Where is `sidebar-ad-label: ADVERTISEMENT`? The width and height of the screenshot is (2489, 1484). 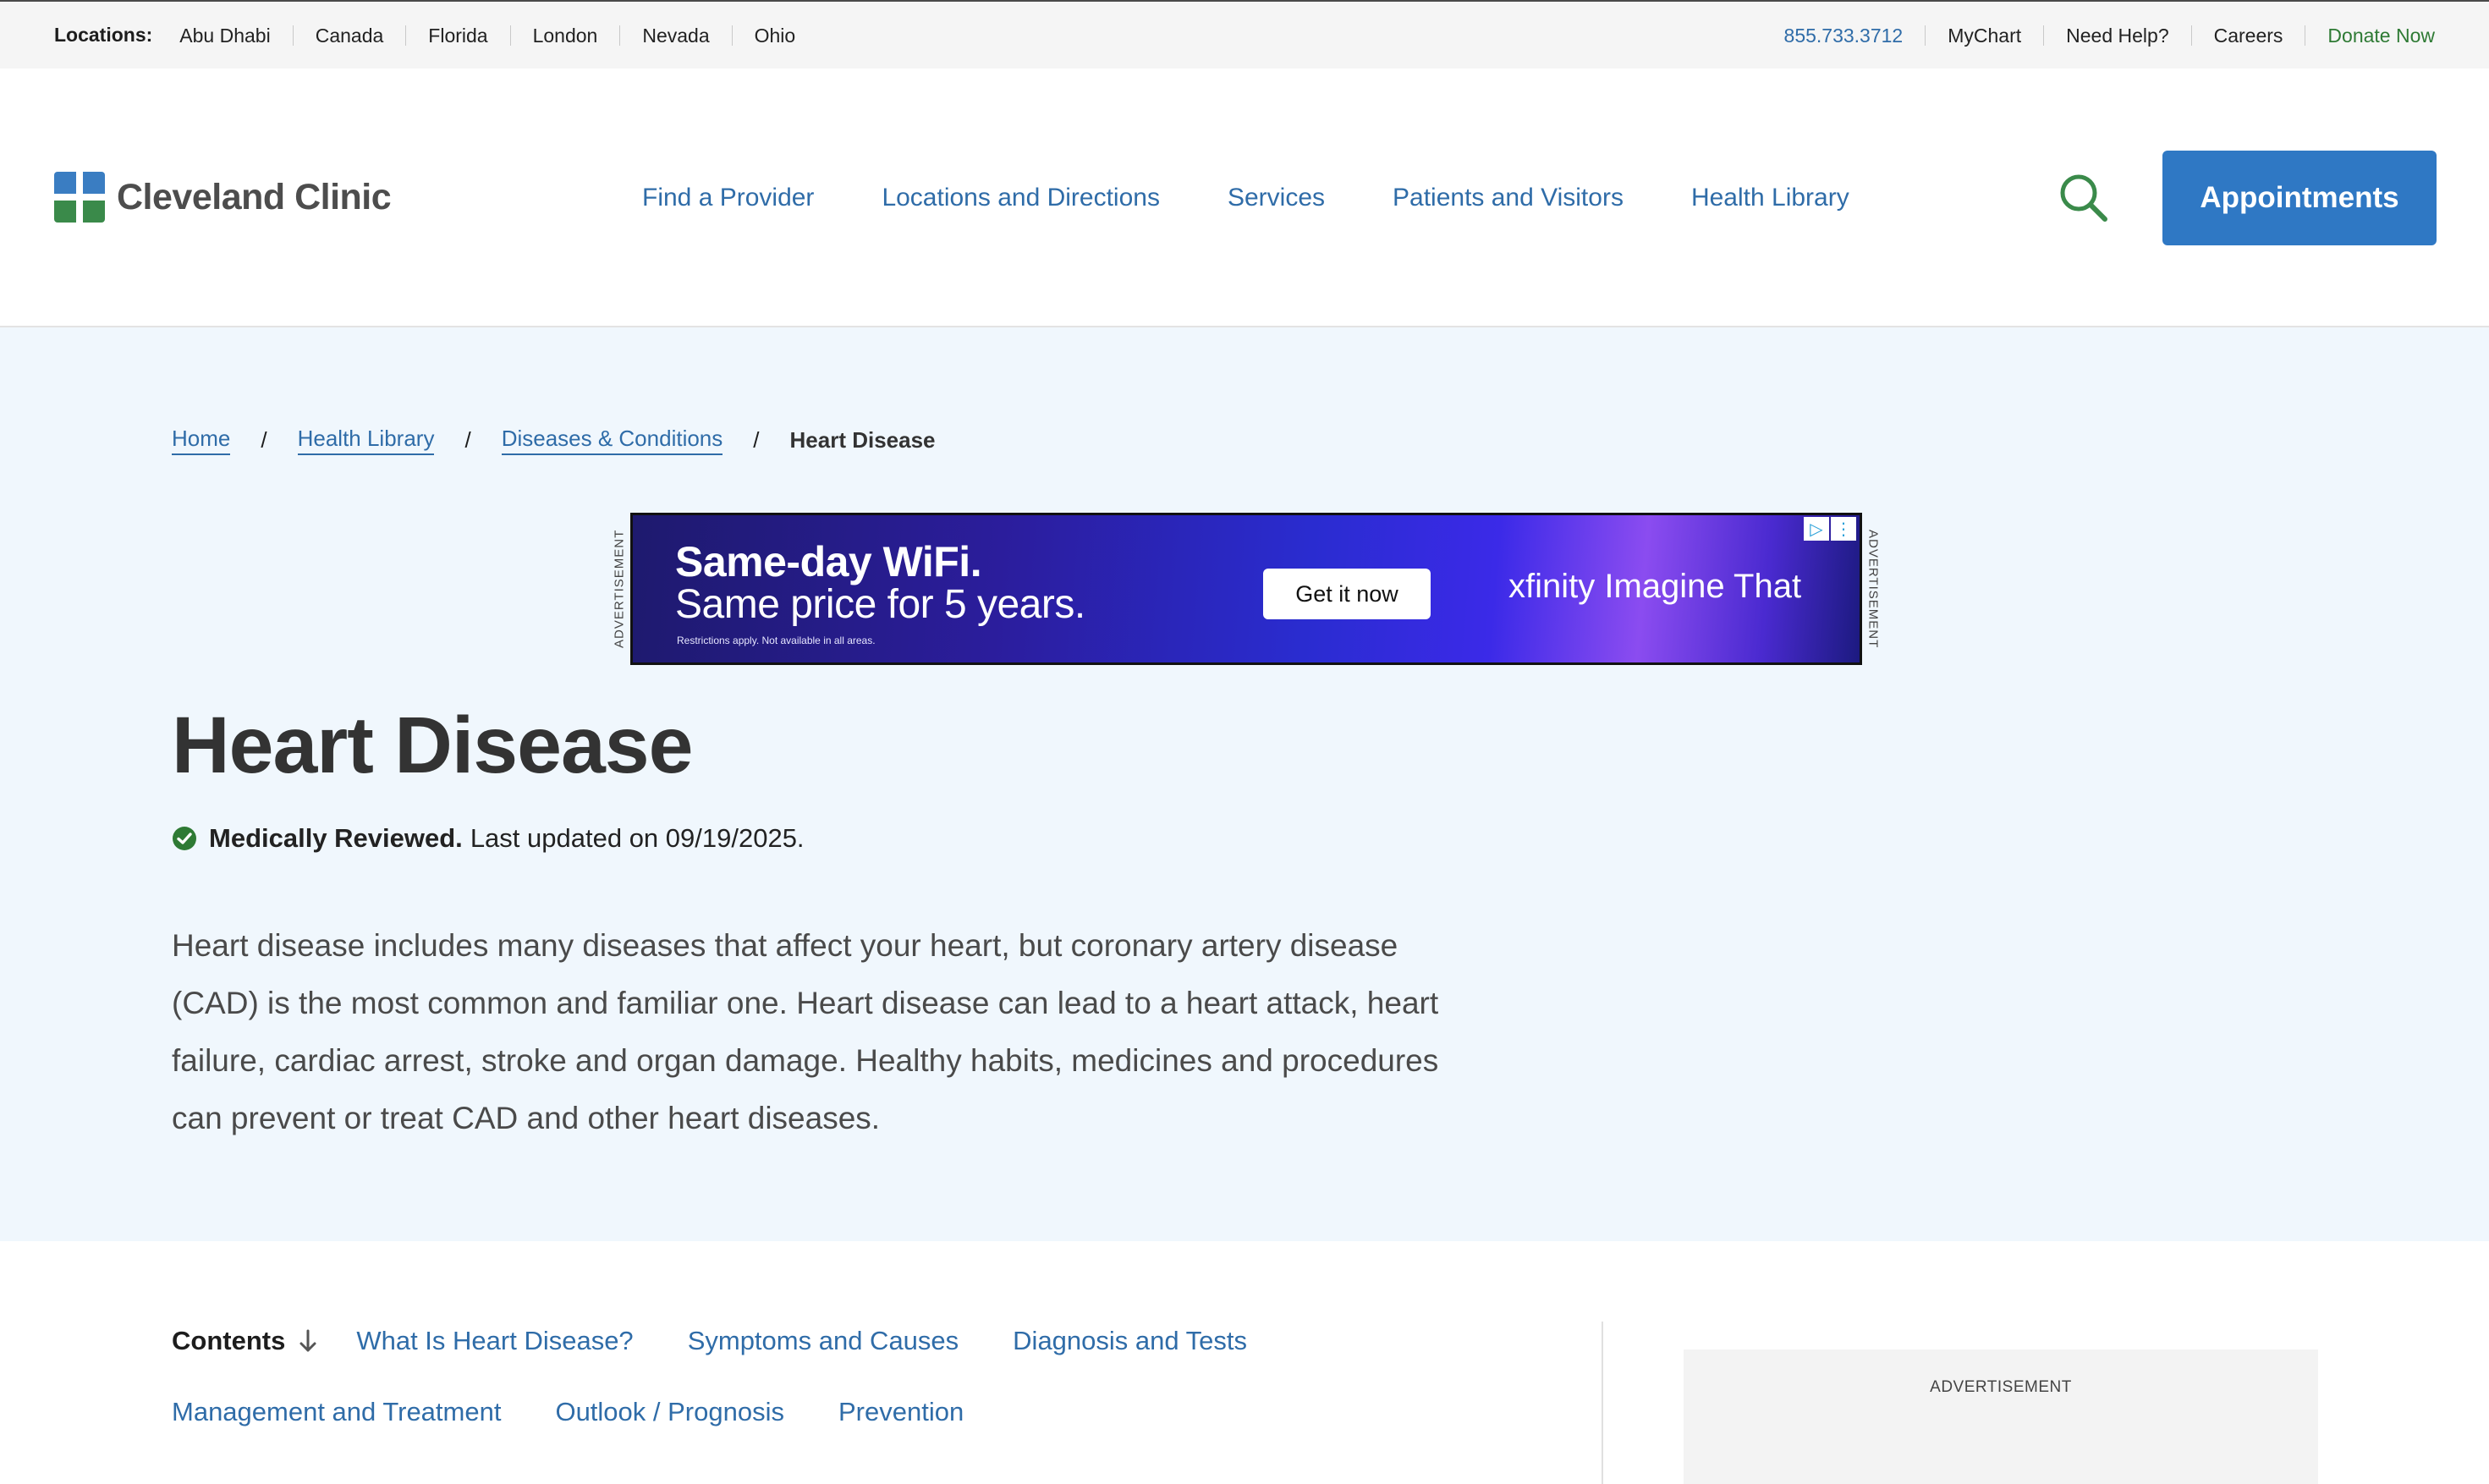 sidebar-ad-label: ADVERTISEMENT is located at coordinates (2001, 1387).